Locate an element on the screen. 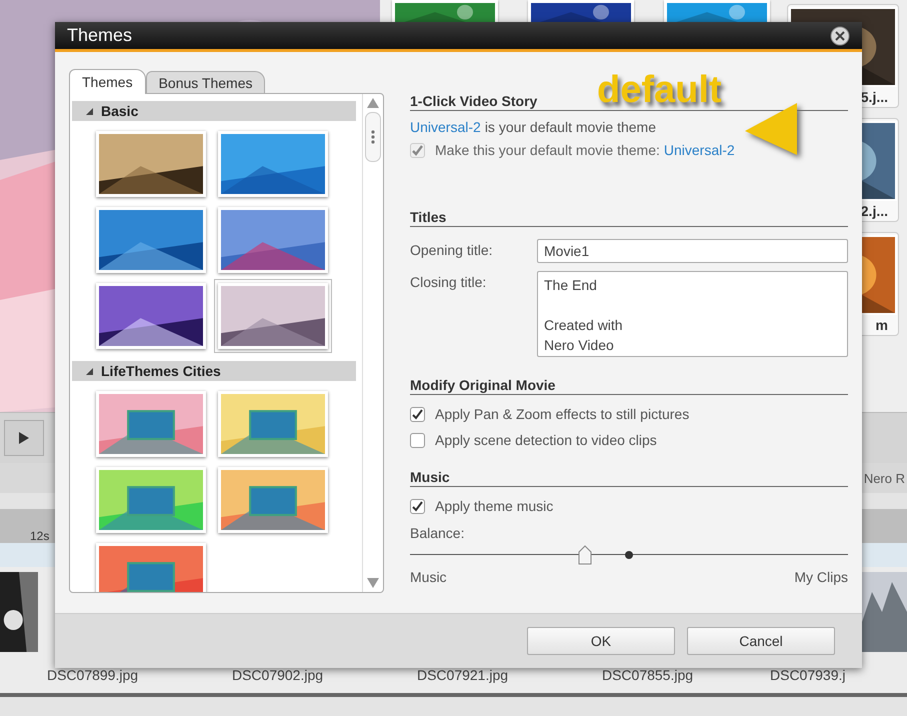 Image resolution: width=907 pixels, height=716 pixels. file-name: DSC07899.jpg is located at coordinates (93, 675).